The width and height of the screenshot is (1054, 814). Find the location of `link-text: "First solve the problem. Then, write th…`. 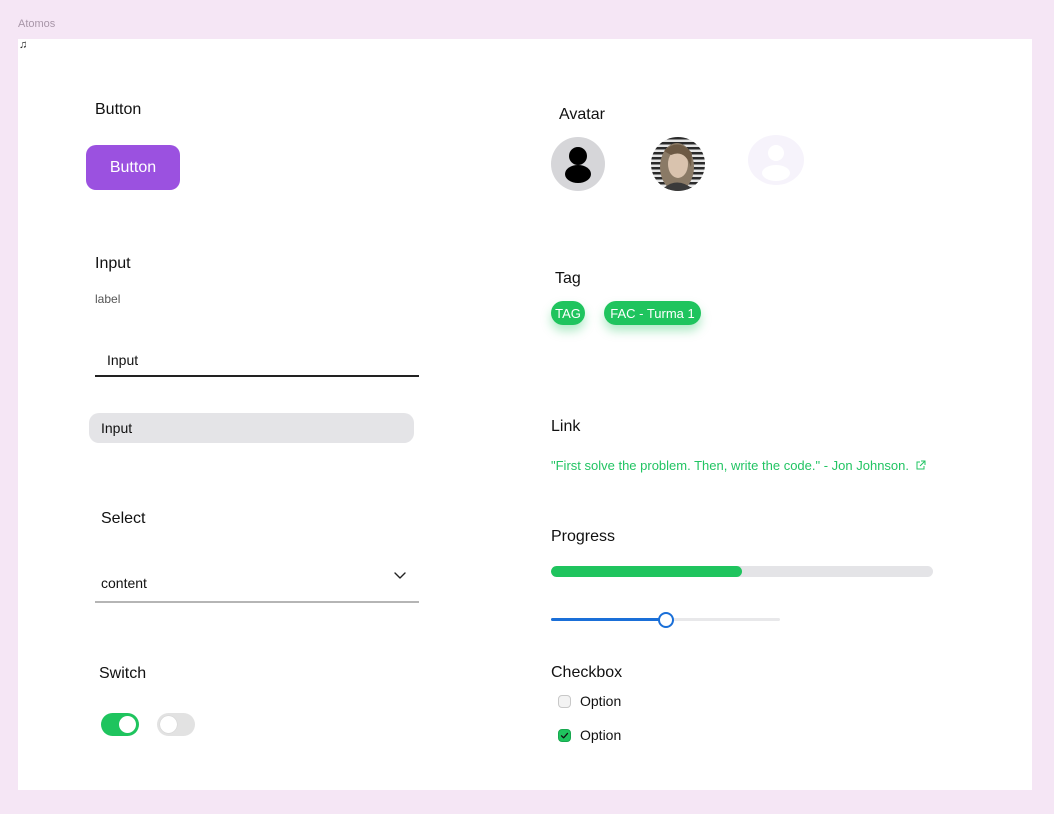

link-text: "First solve the problem. Then, write th… is located at coordinates (730, 465).